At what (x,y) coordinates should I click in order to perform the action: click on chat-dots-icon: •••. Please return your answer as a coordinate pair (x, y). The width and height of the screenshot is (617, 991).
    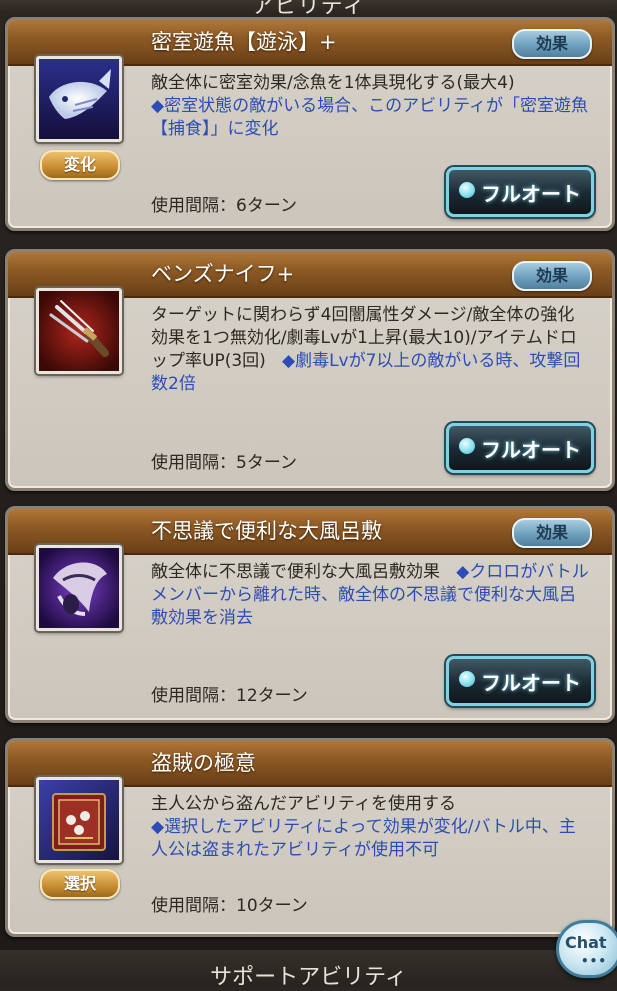
    Looking at the image, I should click on (594, 961).